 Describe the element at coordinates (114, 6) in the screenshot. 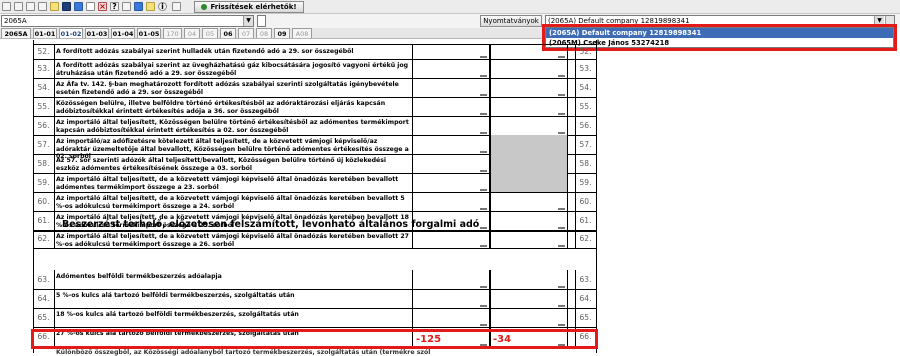

I see `help-icon: ?` at that location.